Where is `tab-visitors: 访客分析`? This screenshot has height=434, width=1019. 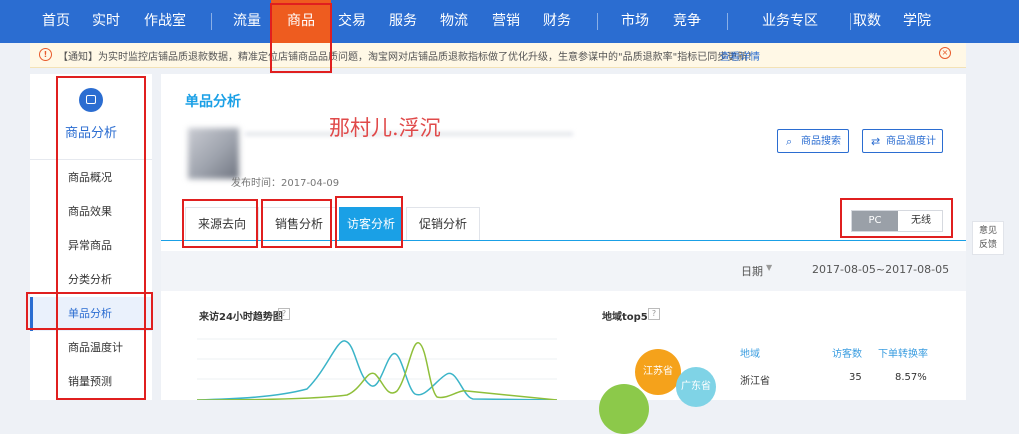
tab-visitors: 访客分析 is located at coordinates (371, 223).